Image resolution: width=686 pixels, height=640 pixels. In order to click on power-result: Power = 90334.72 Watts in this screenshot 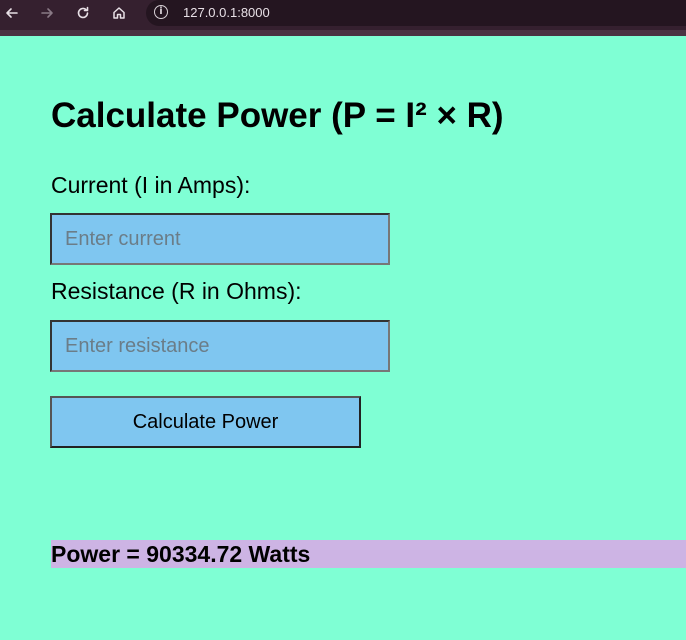, I will do `click(368, 554)`.